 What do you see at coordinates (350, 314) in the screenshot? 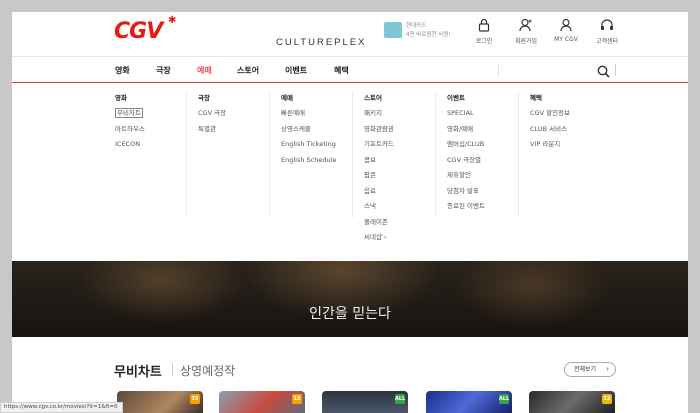
I see `hero-caption: 인간을 믿는다` at bounding box center [350, 314].